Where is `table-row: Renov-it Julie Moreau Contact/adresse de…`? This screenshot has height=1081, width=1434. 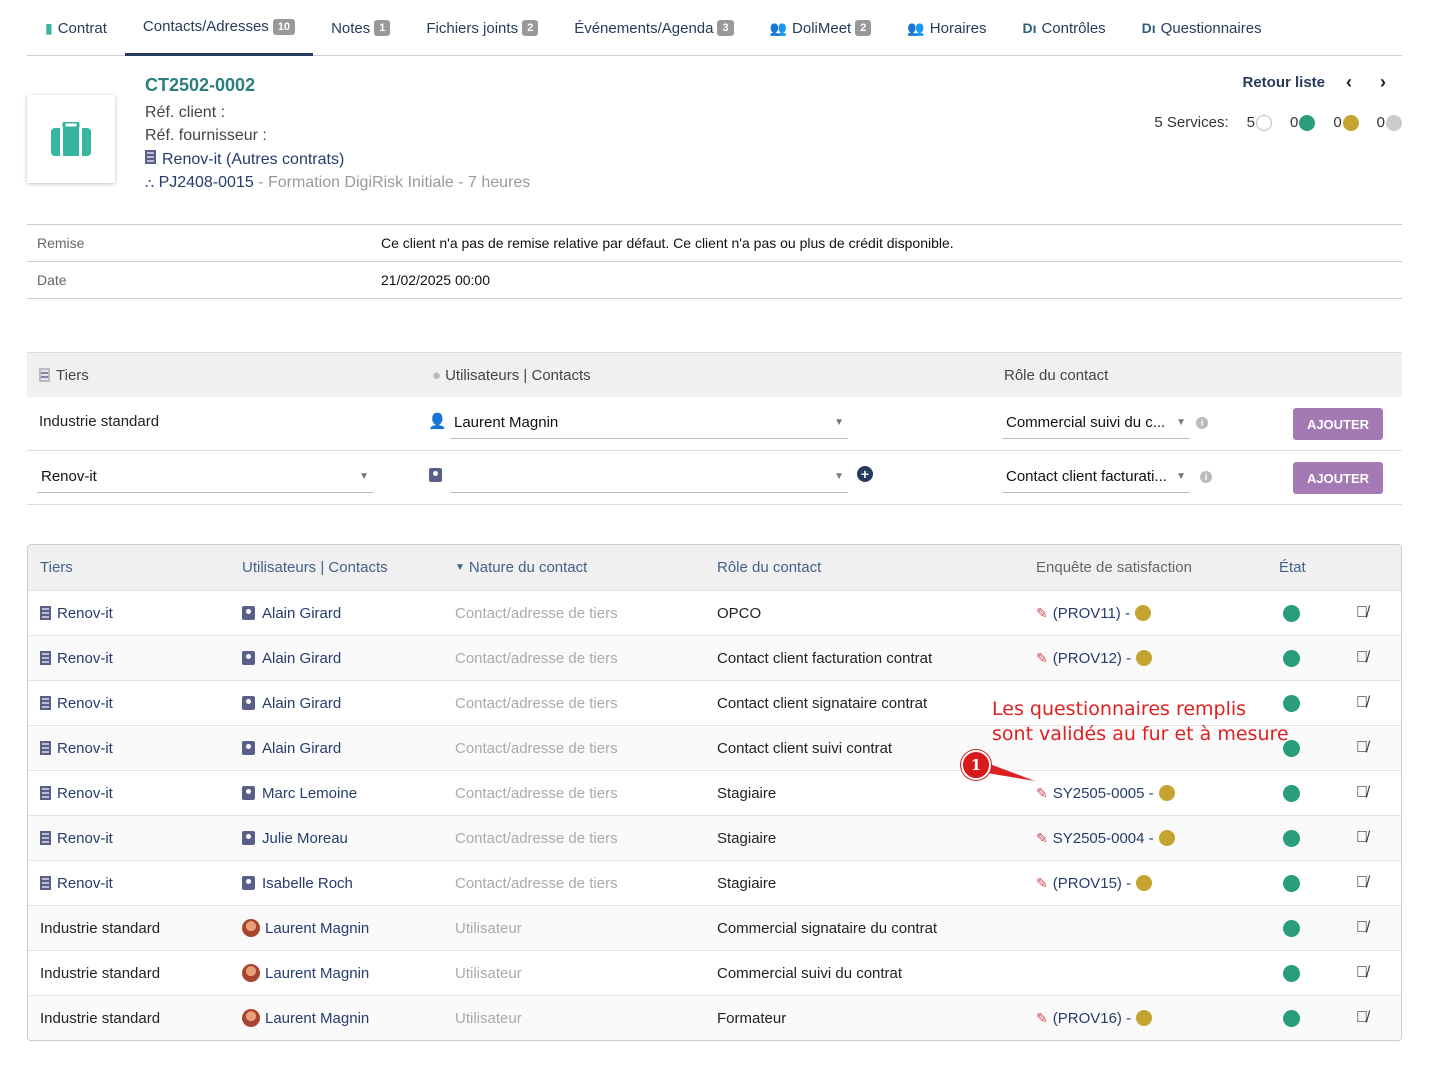 table-row: Renov-it Julie Moreau Contact/adresse de… is located at coordinates (714, 837).